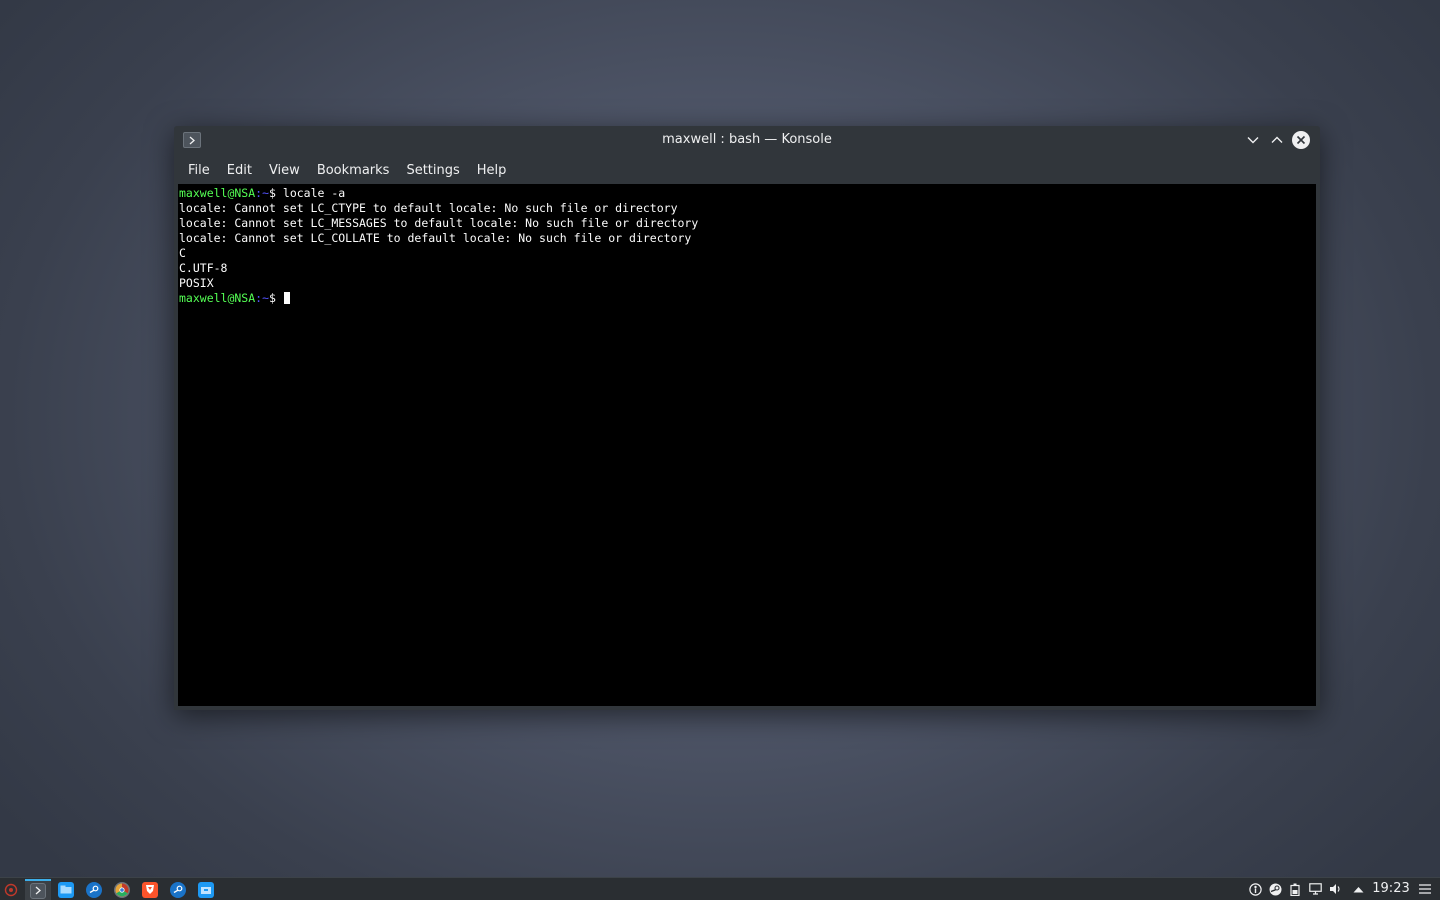 The height and width of the screenshot is (900, 1440). I want to click on battery-tray, so click(1295, 889).